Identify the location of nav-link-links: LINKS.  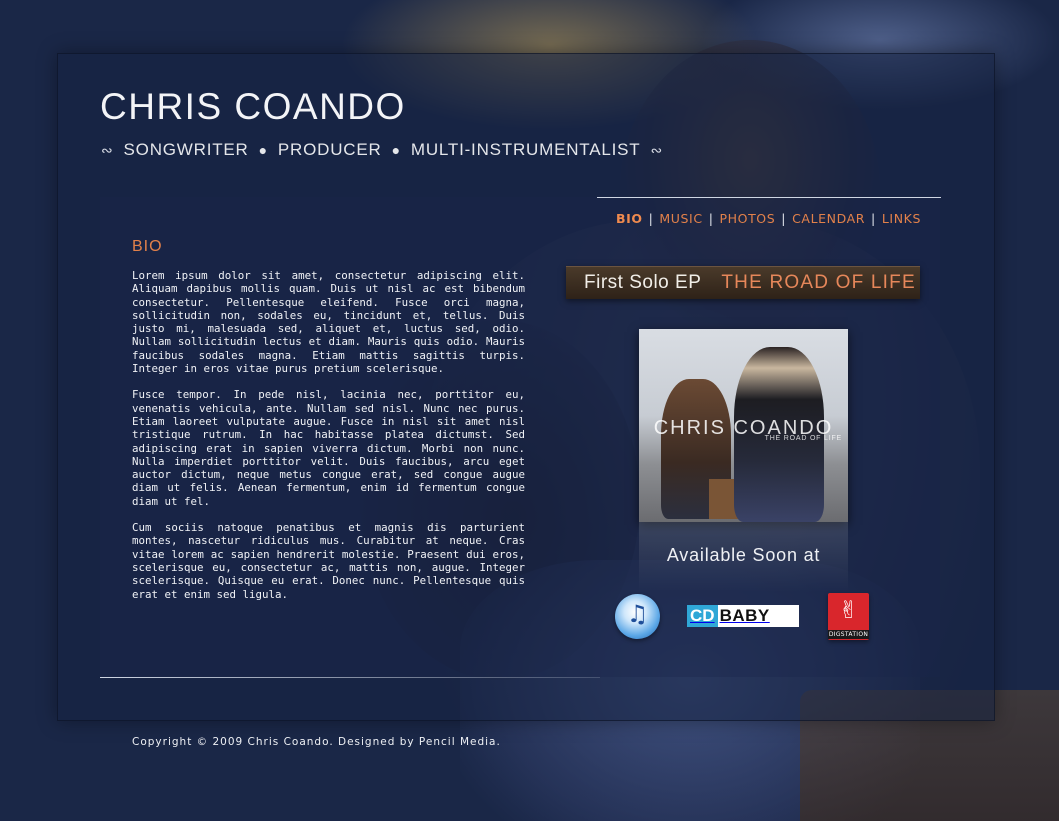
(901, 218).